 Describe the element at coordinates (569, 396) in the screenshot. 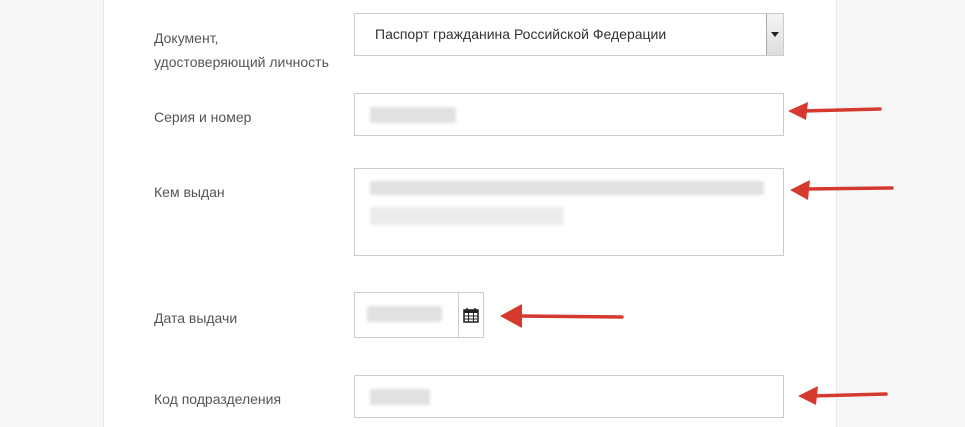

I see `division-code-input` at that location.